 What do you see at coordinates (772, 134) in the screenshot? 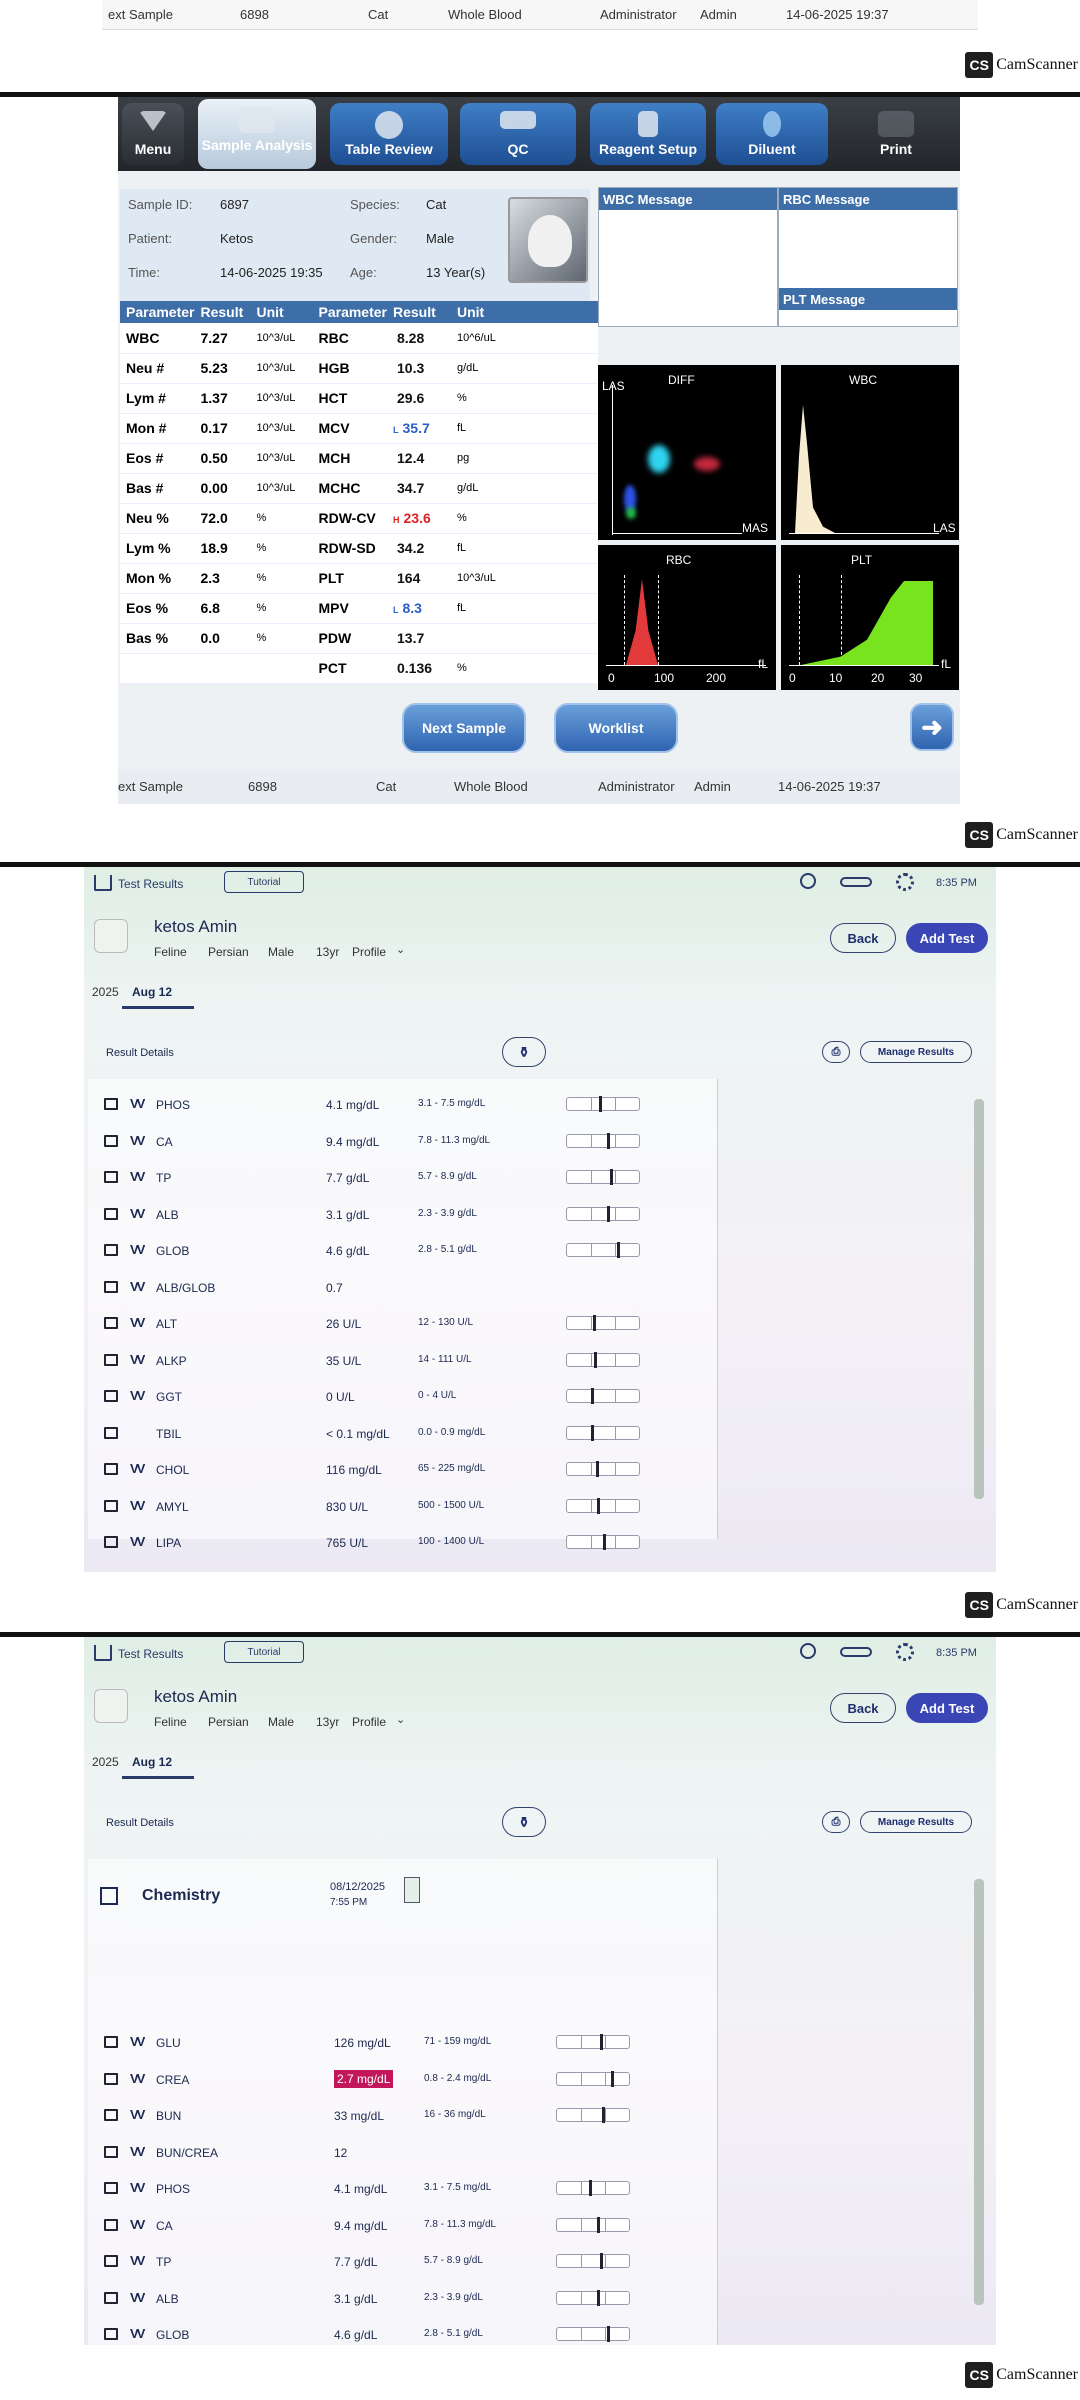
I see `tab-diluent: Diluent` at bounding box center [772, 134].